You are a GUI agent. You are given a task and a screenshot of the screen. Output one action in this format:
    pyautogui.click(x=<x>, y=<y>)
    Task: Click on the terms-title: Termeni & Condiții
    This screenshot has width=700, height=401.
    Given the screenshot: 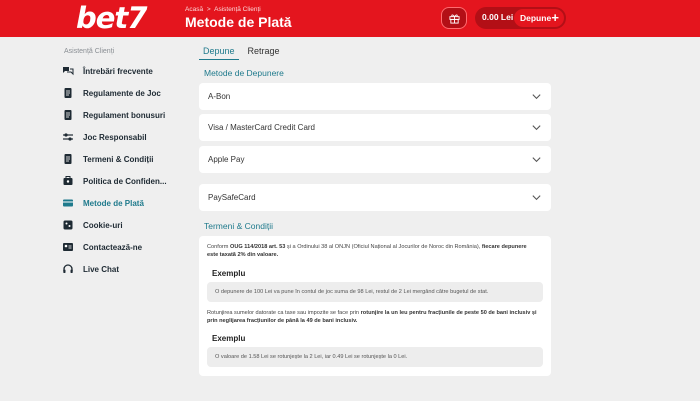 What is the action you would take?
    pyautogui.click(x=238, y=226)
    